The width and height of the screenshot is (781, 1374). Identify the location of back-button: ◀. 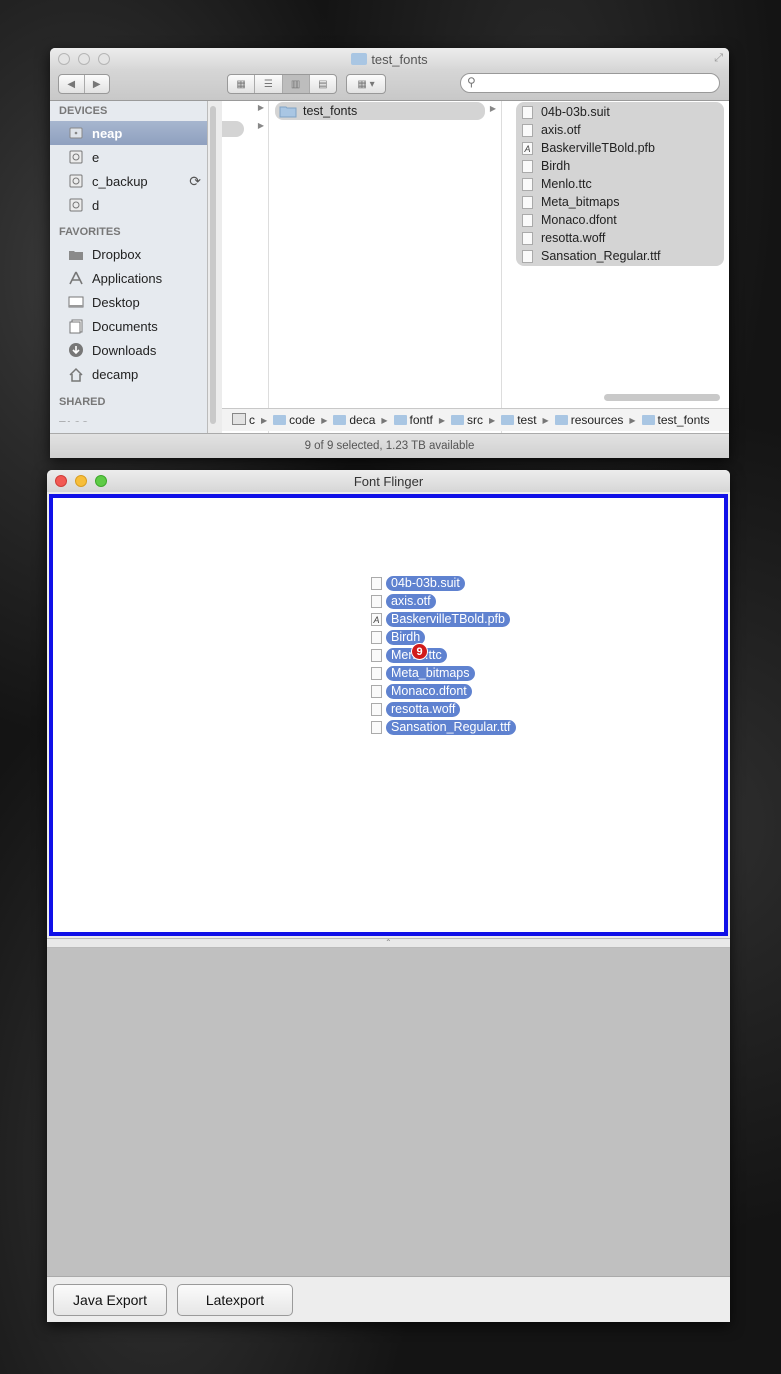
(72, 84).